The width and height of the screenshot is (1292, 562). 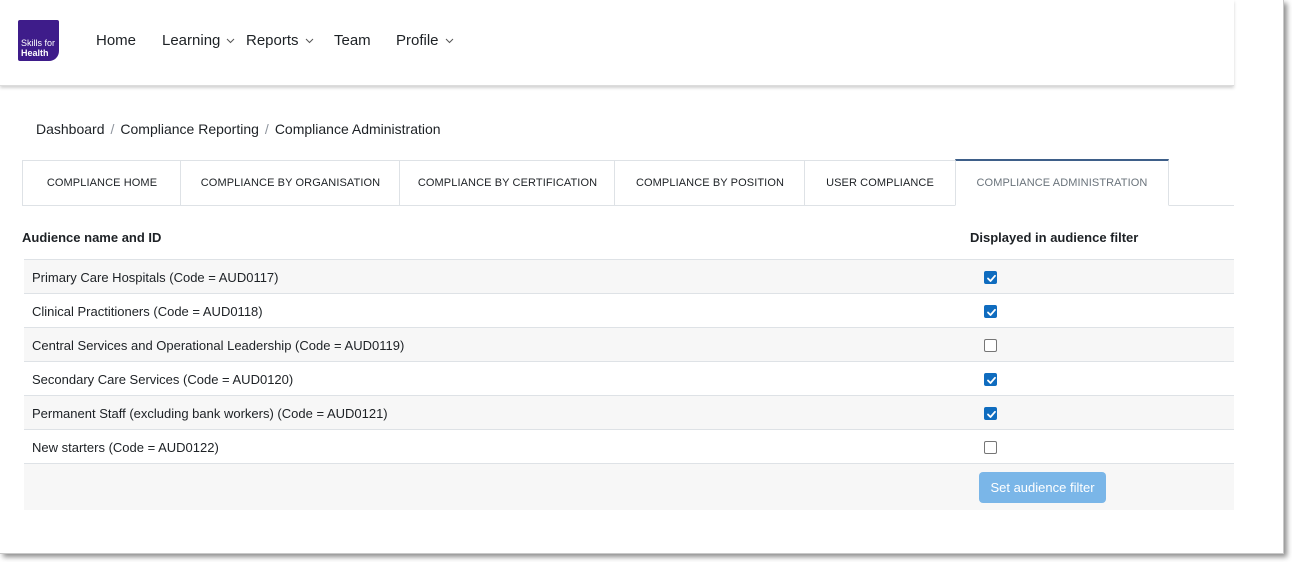 What do you see at coordinates (38, 43) in the screenshot?
I see `logo-line1: Skills for` at bounding box center [38, 43].